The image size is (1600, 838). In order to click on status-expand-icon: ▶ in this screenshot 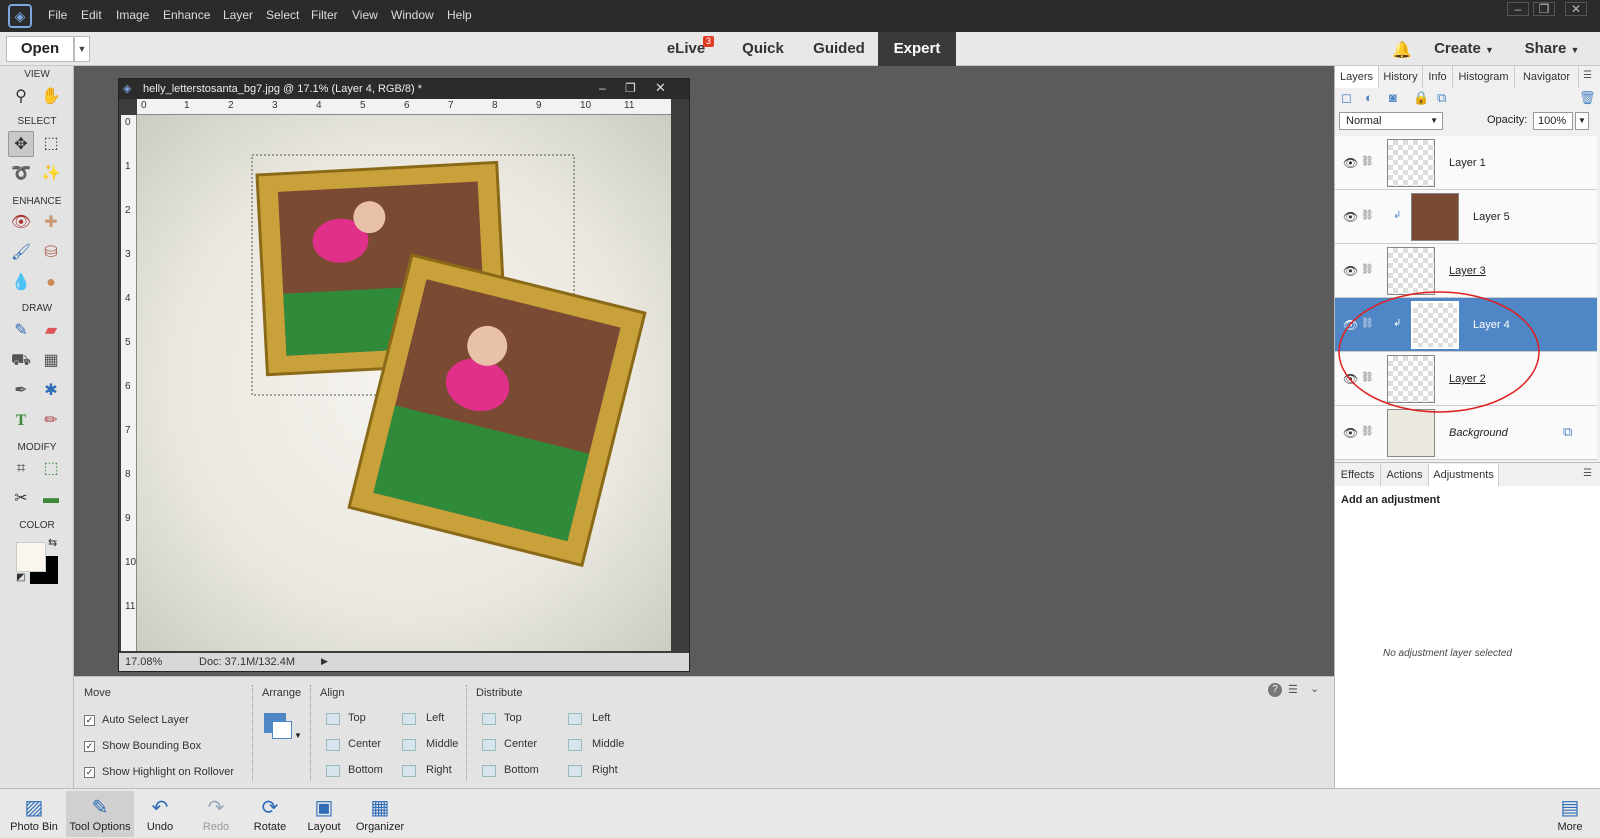, I will do `click(324, 661)`.